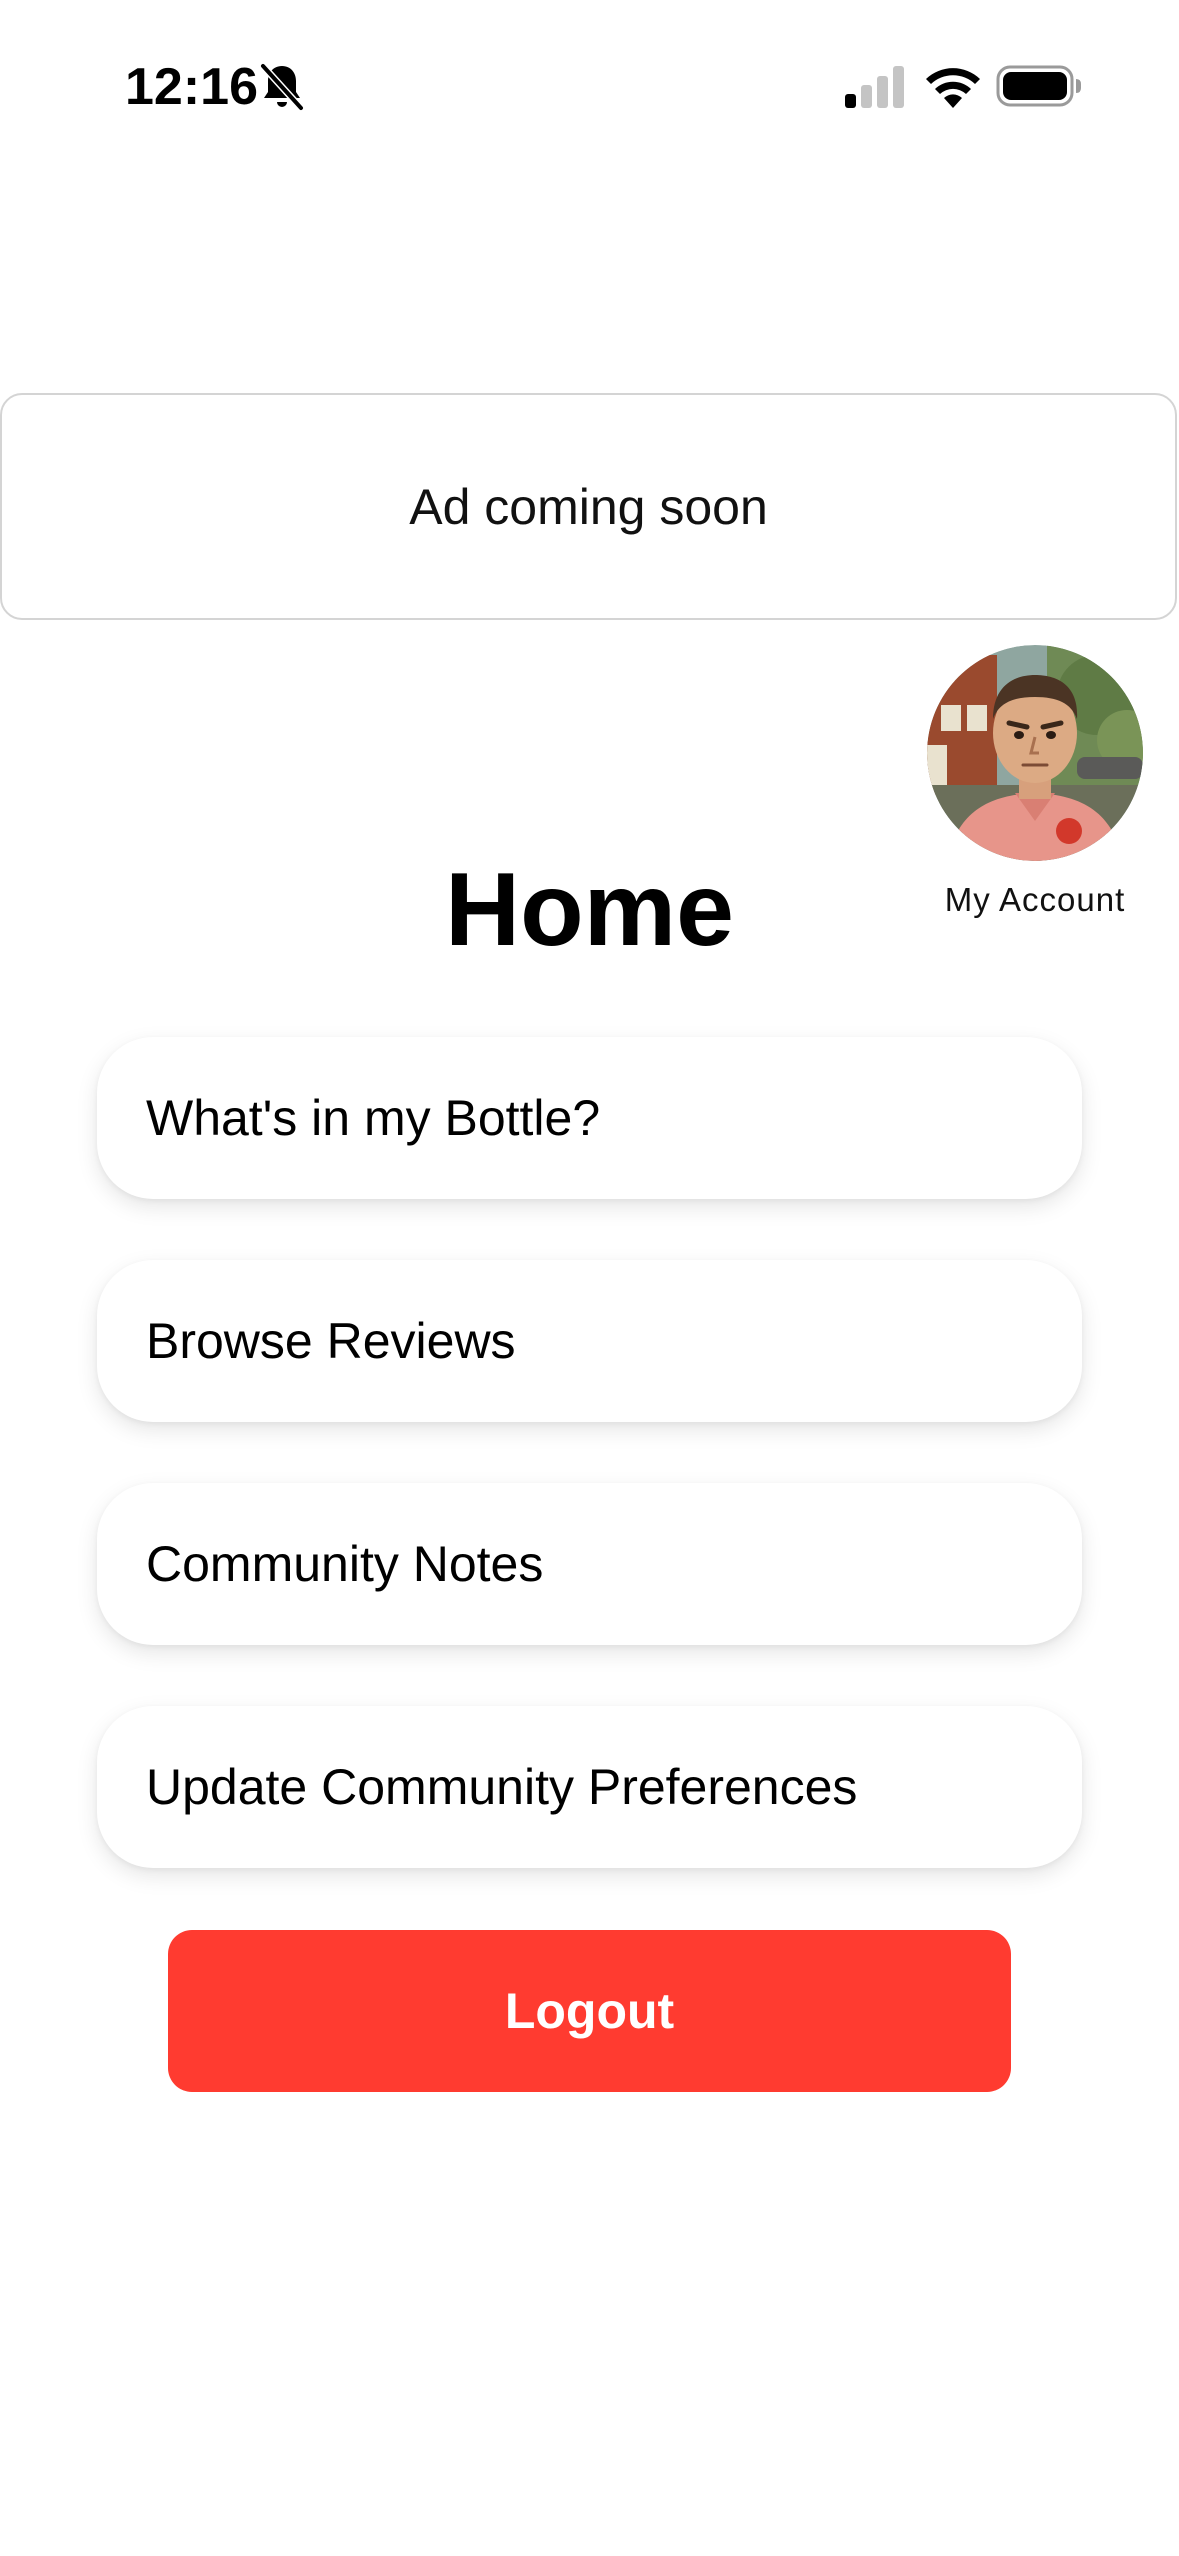  Describe the element at coordinates (373, 1118) in the screenshot. I see `menu-item-label: What's in my Bottle?` at that location.